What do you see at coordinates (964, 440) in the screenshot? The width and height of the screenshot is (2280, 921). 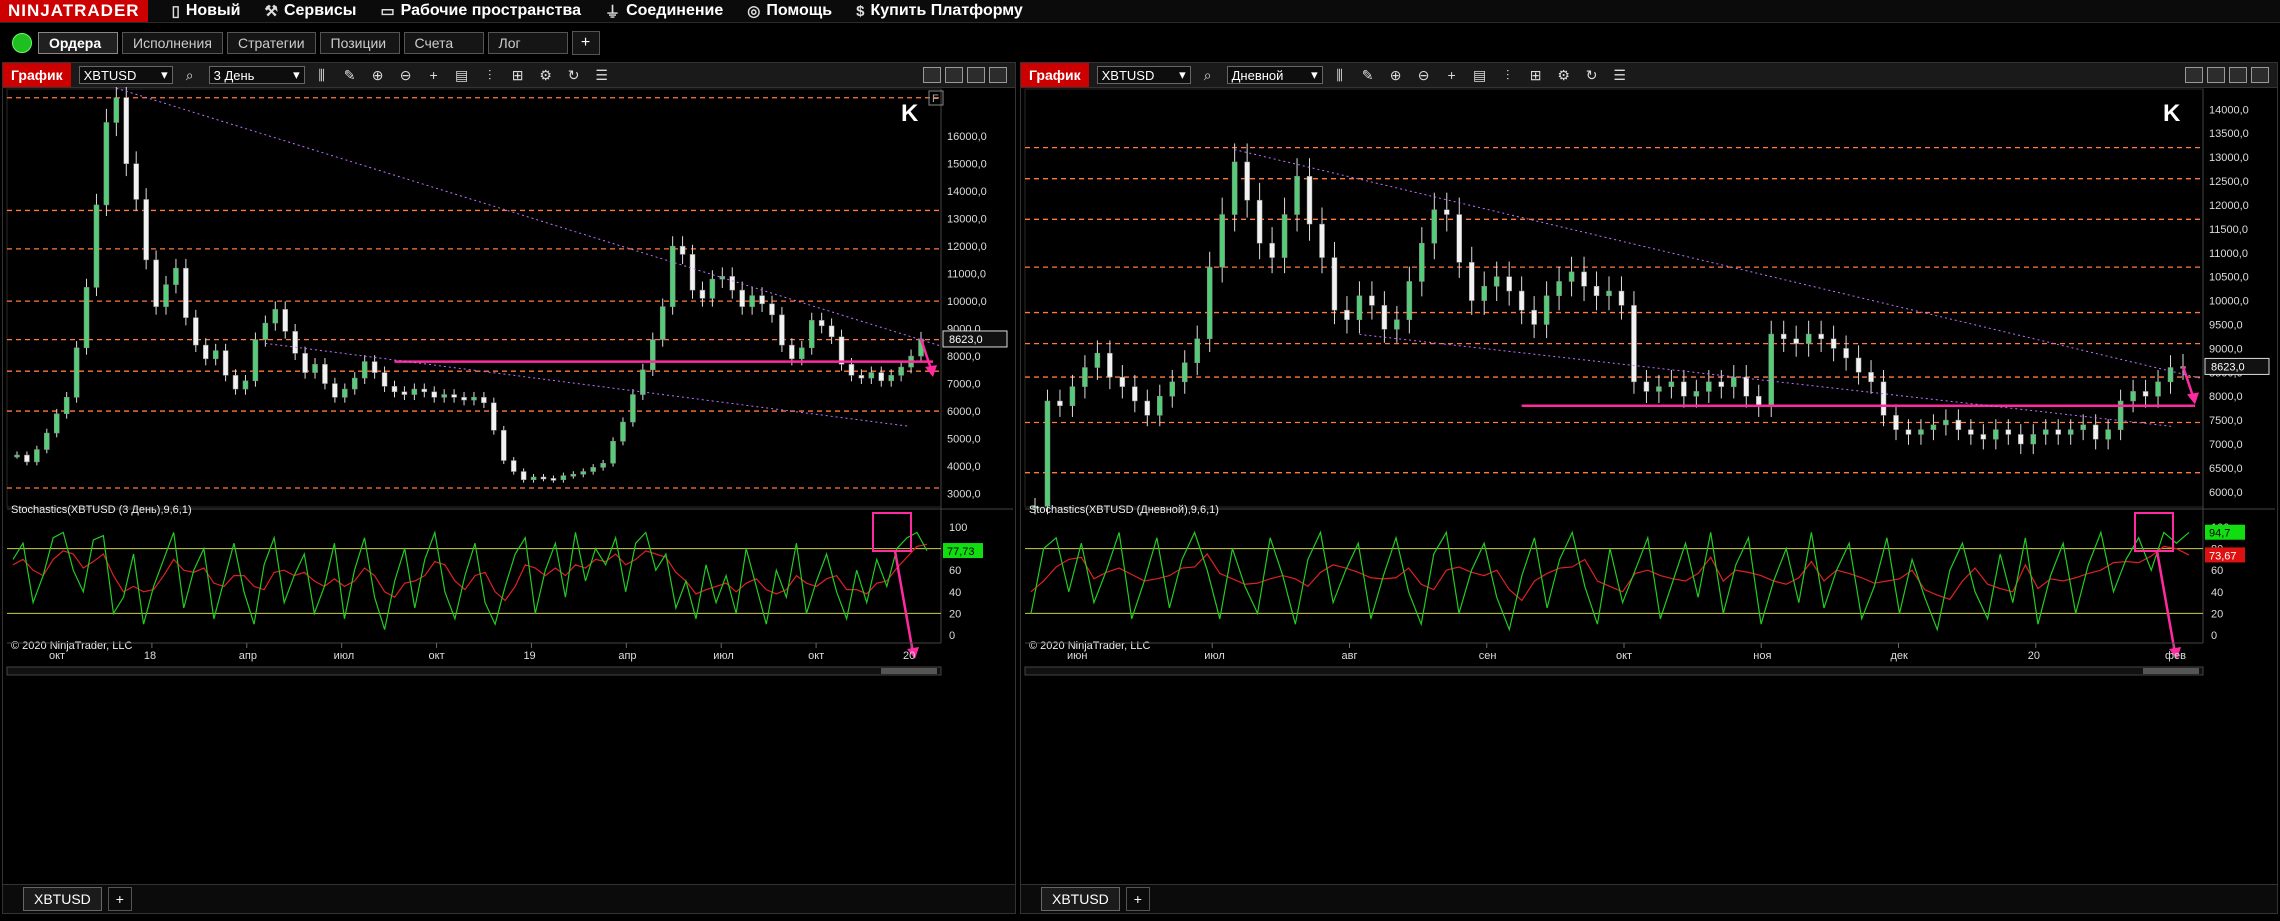 I see `price-tick-label: 5000,0` at bounding box center [964, 440].